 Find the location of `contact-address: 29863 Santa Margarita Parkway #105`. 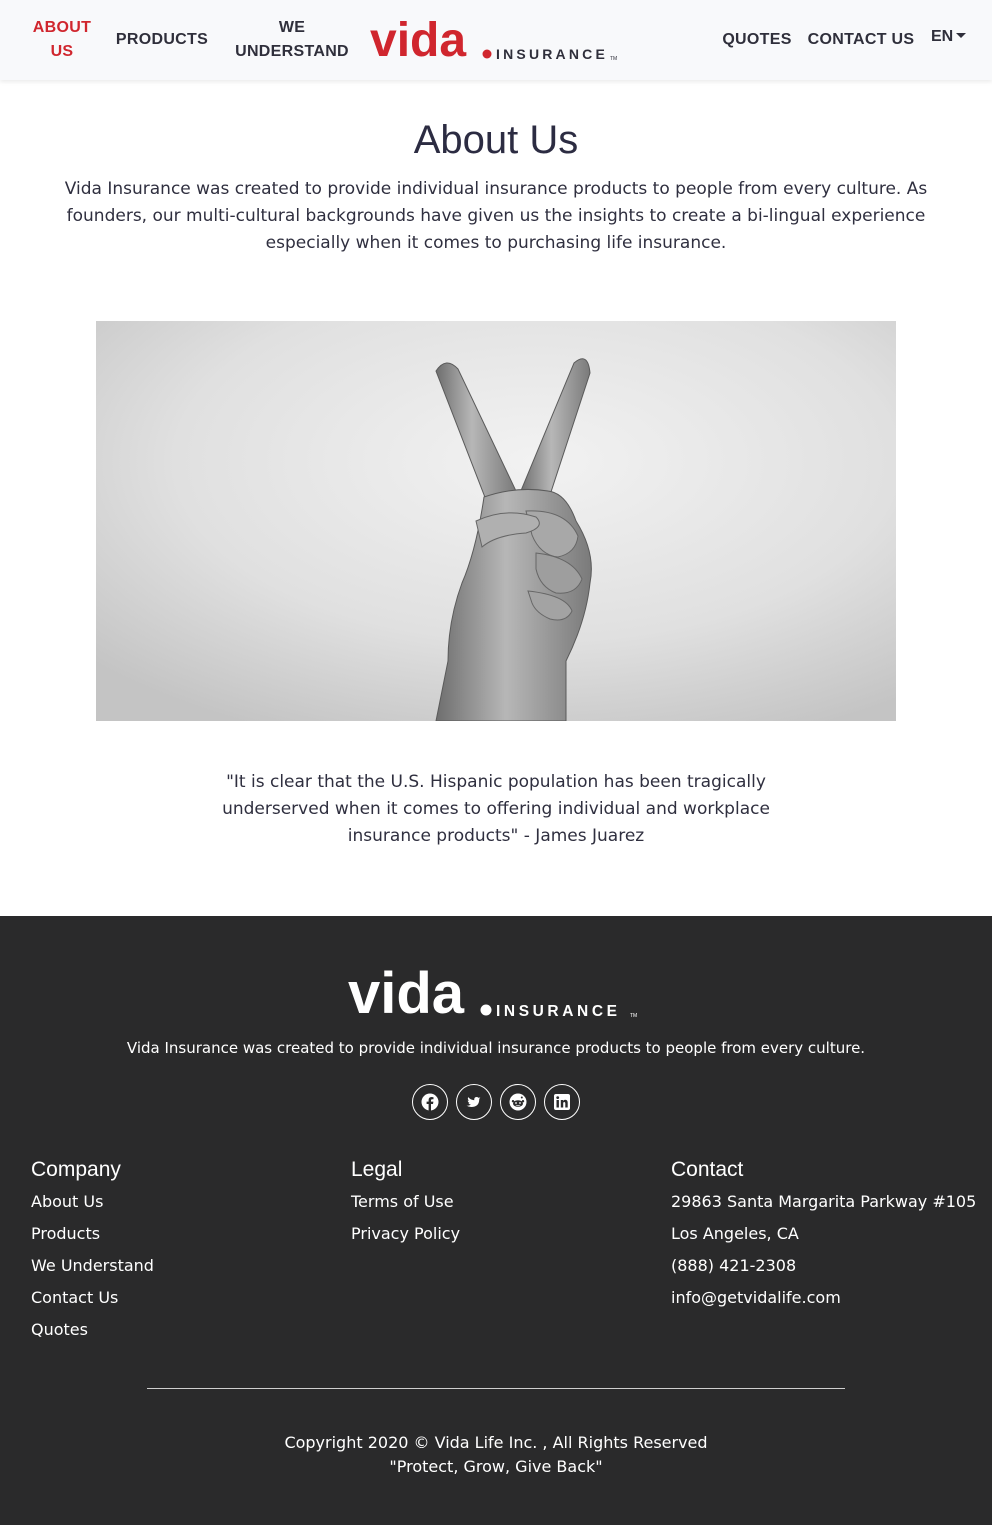

contact-address: 29863 Santa Margarita Parkway #105 is located at coordinates (824, 1201).